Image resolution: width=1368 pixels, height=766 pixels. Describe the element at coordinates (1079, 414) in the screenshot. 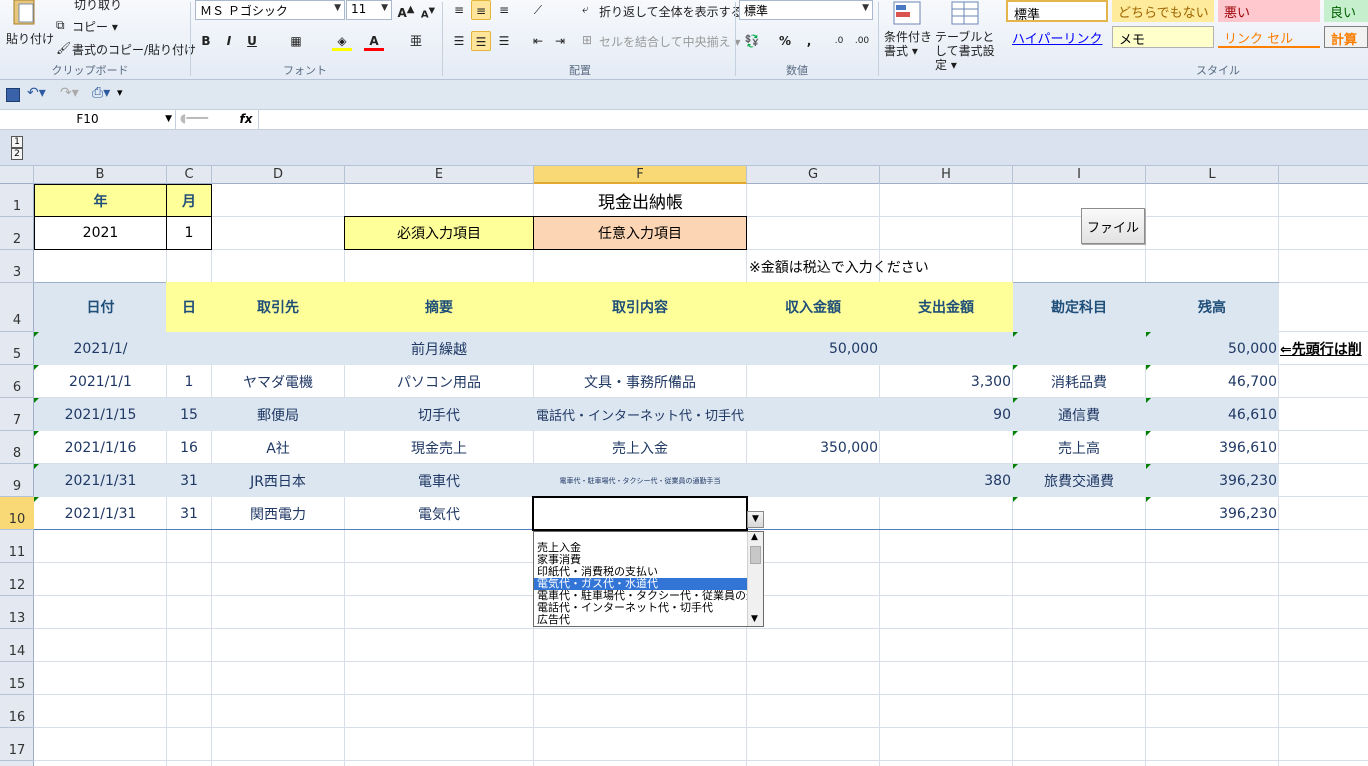

I see `table-cell: 通信費` at that location.